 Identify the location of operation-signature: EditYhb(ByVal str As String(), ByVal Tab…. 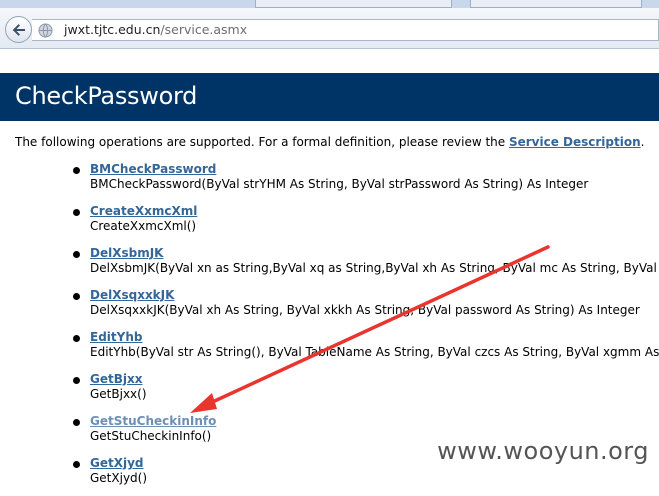
(374, 352).